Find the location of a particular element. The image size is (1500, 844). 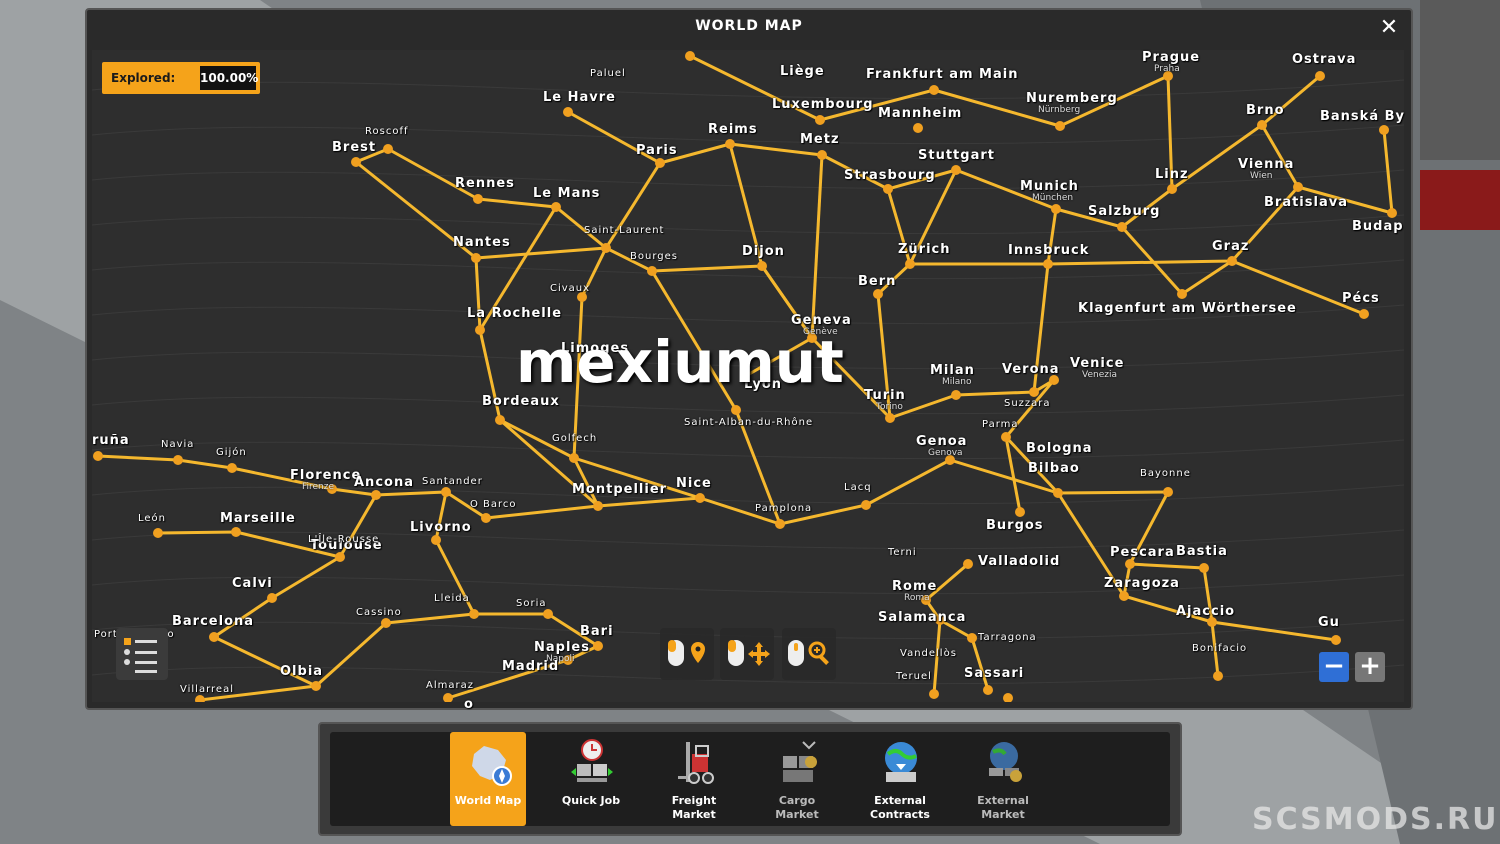

dock-item-external-contracts: External Contracts is located at coordinates (900, 779).